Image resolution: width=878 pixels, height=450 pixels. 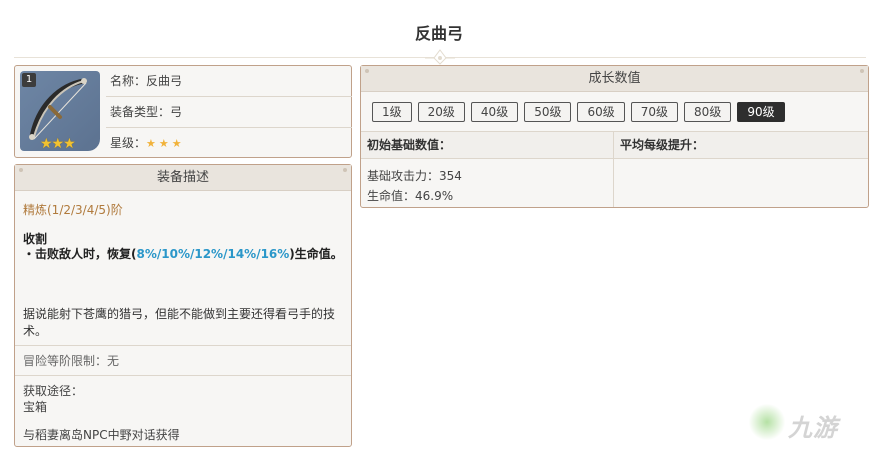 What do you see at coordinates (229, 81) in the screenshot?
I see `weapon-name: 名称：反曲弓` at bounding box center [229, 81].